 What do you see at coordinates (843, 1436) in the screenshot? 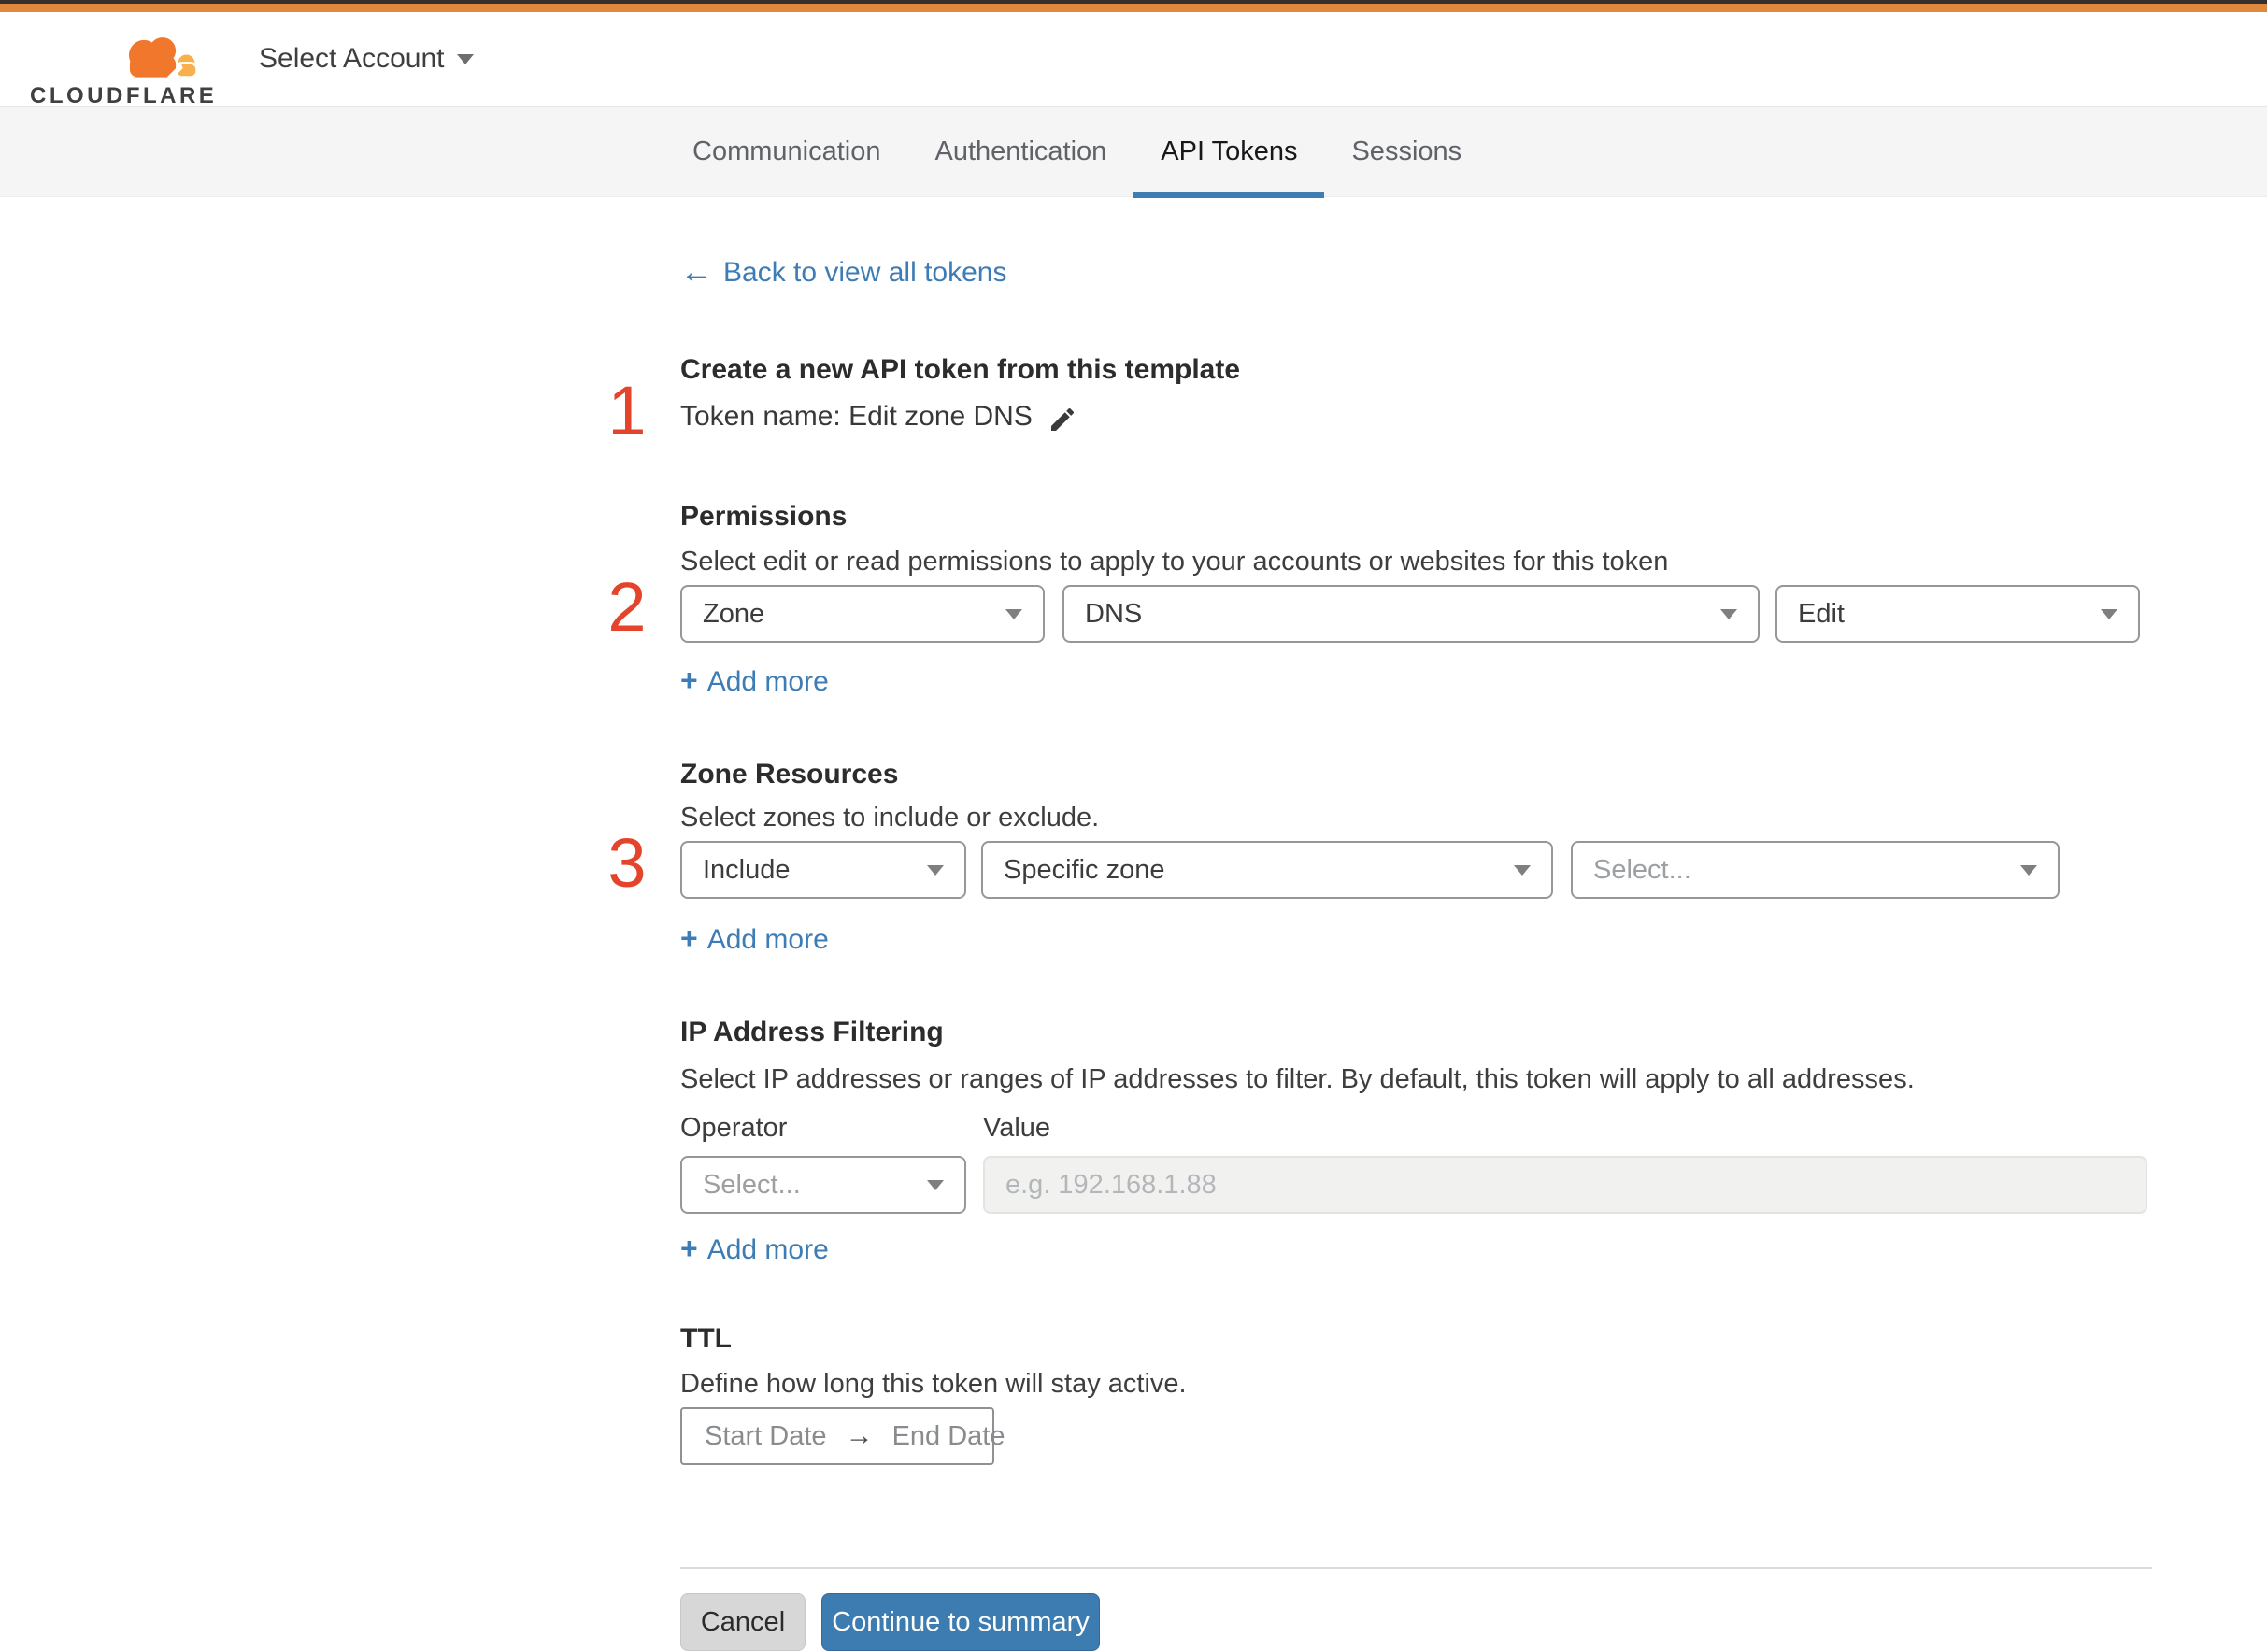
I see `ttl-date-range-picker: Start Date → End Date` at bounding box center [843, 1436].